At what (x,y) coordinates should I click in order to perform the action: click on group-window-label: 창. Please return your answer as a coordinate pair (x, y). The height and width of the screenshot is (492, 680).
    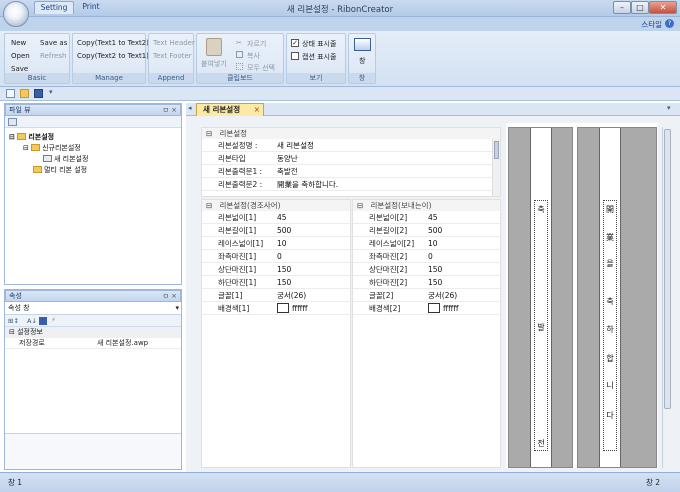
    Looking at the image, I should click on (362, 78).